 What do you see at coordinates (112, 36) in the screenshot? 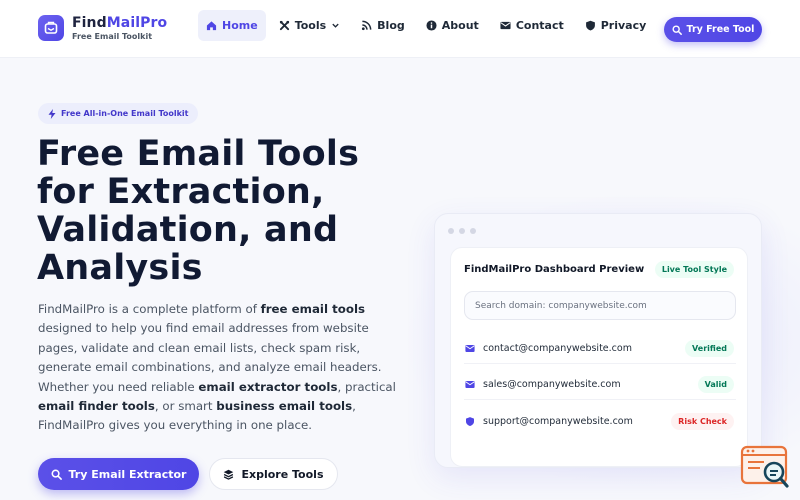
I see `brand-tagline: Free Email Toolkit` at bounding box center [112, 36].